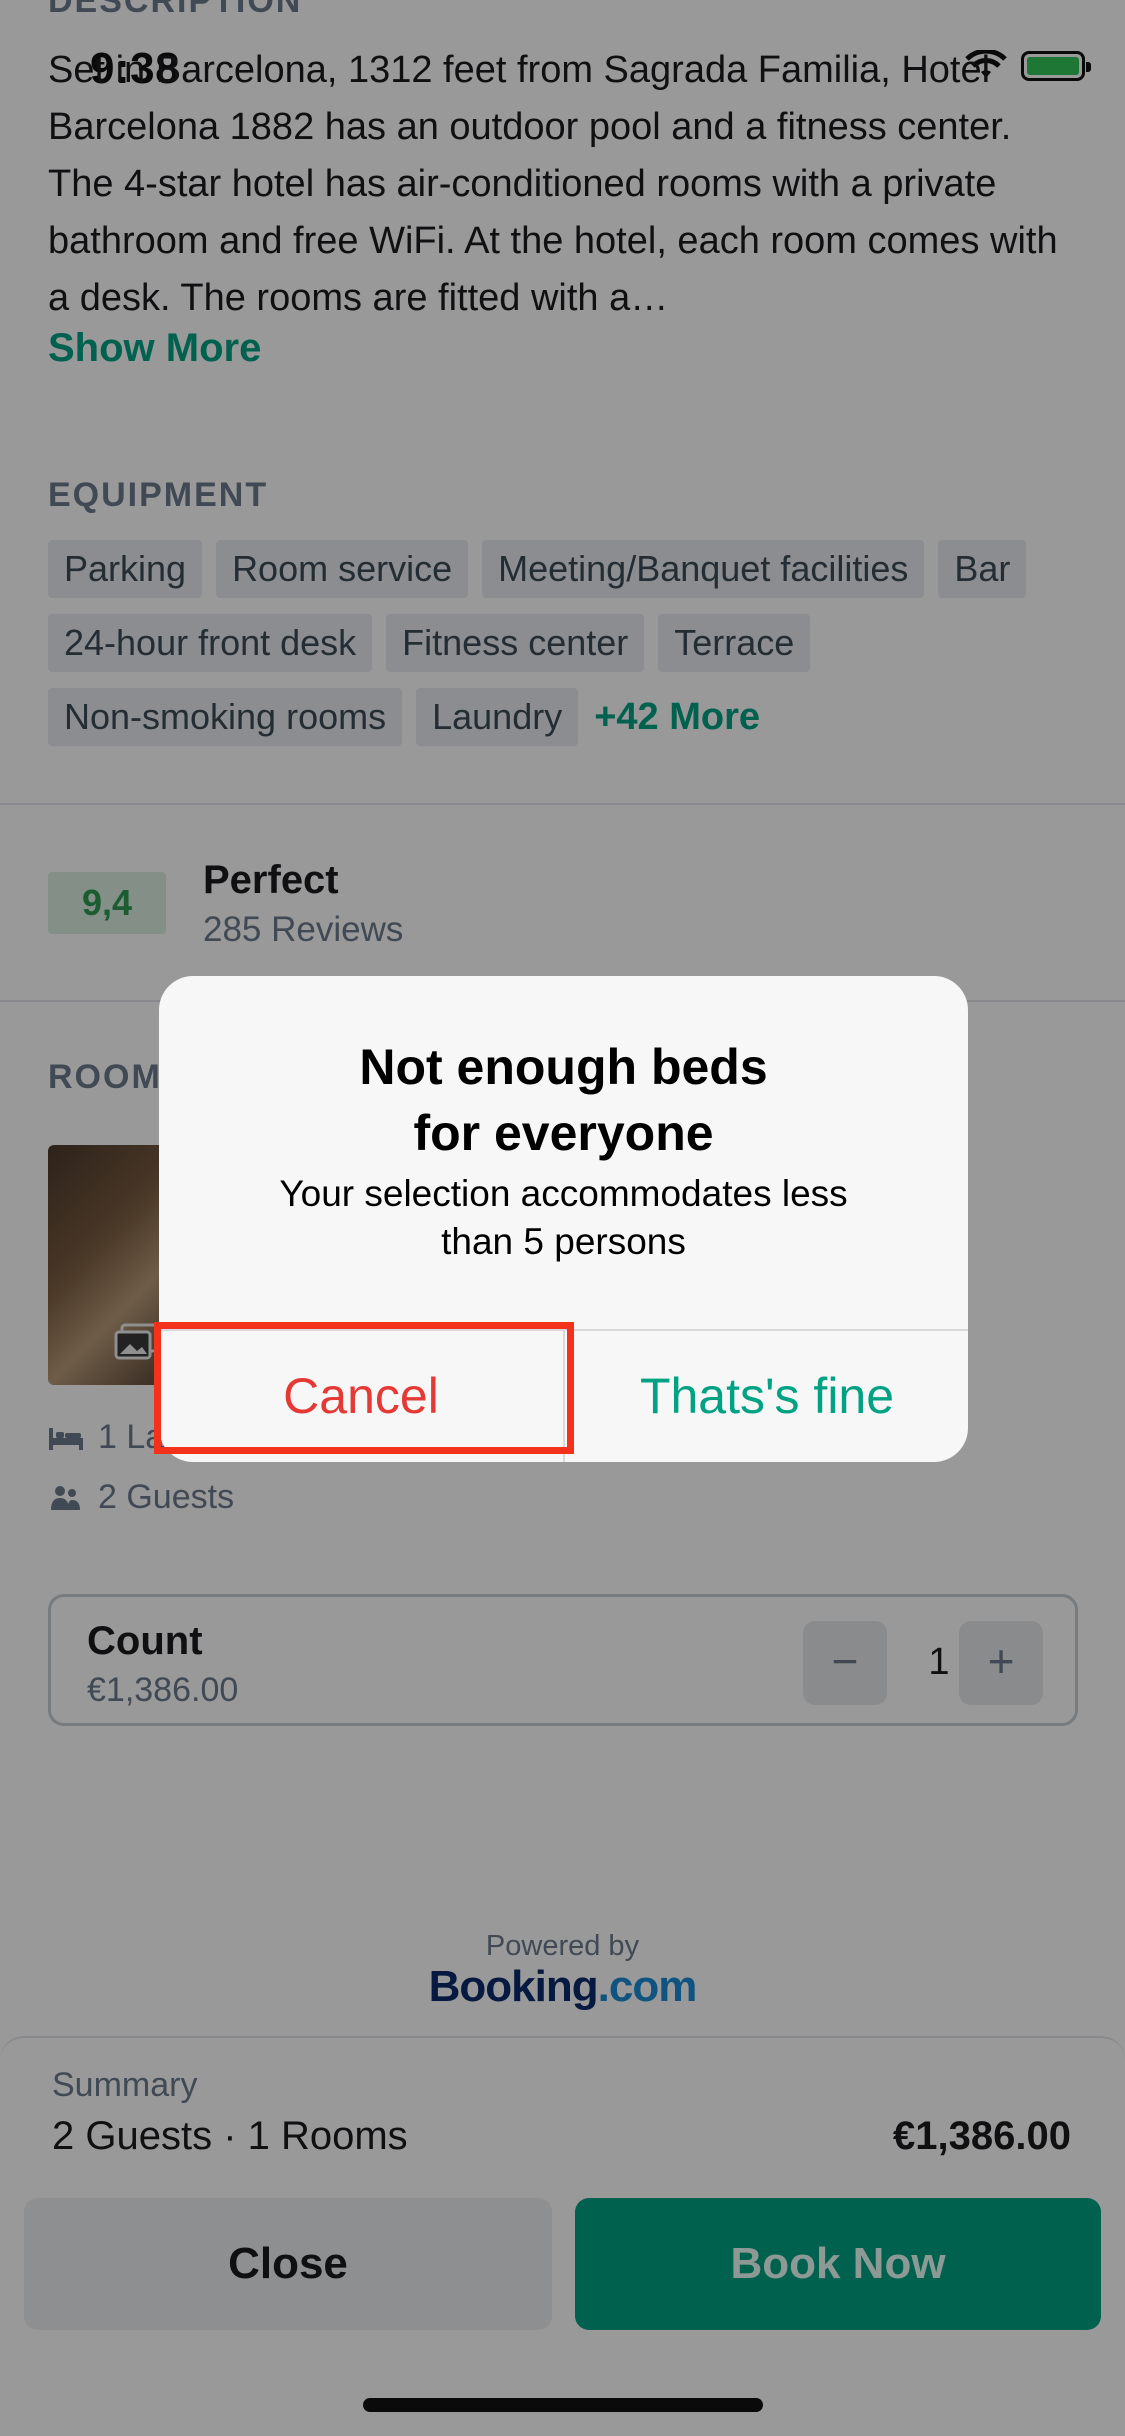  Describe the element at coordinates (766, 1396) in the screenshot. I see `alert-confirm-button: Thats's fine` at that location.